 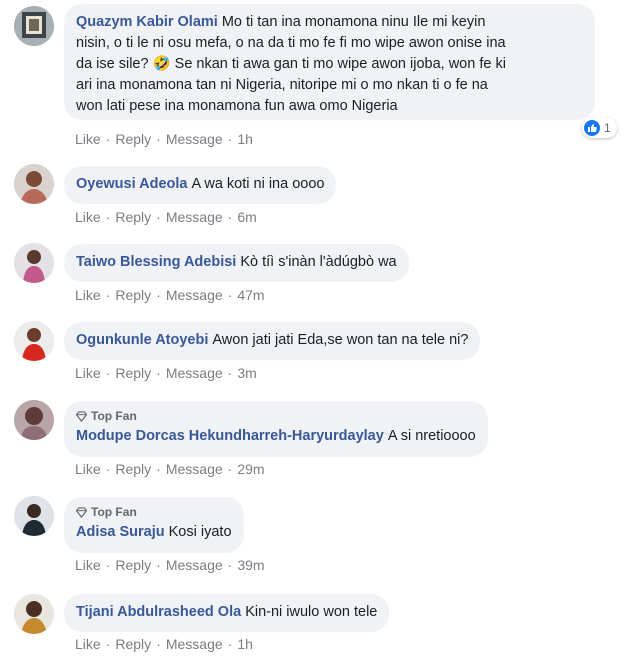 I want to click on commenter-name: Ogunkunle Atoyebi, so click(x=142, y=340).